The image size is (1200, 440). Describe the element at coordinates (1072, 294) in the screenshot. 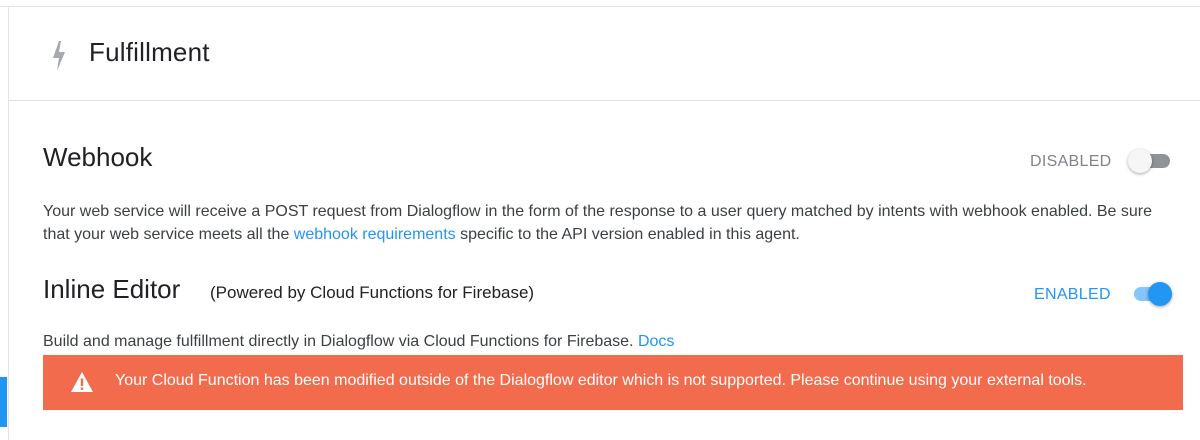

I see `inline-editor-status-label: ENABLED` at that location.